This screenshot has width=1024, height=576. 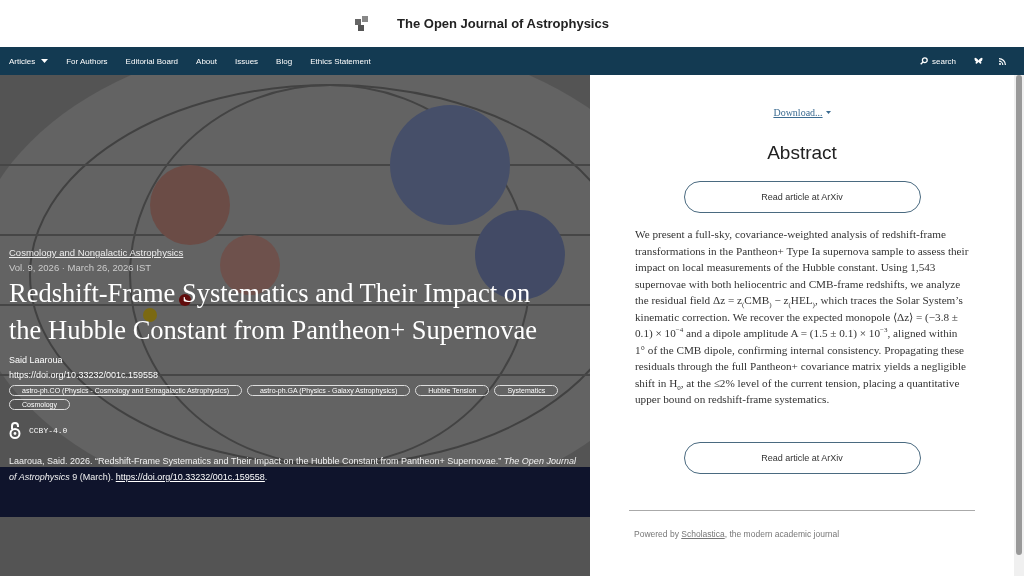 What do you see at coordinates (802, 317) in the screenshot?
I see `abstract-text: We present a full-sky, covariance-weighted analysis of redshift-frame transformations in the Pantheon+ Type Ia supernova sample to assess their impact on local measurements of the Hubble constant. Using 1,543 supernovae with both heliocentric and CMB-frame redshifts, we analyze the residual field Δz = z$_{(}$CMB$_{)}$ − z$_{(}$HEL$_{)}$, which traces the Solar System’s kinematic correction. We recover the expected monopole ⟨Δz⟩ = (−3.8 ± 0.1) × 10$^{−4}$ and a dipole amplitude A = (1.5 ± 0.1) × 10$^{−3}$, aligned within 1° of the CMB dipole, confirming internal consistency. Propagating these residuals through the full Pantheon+ covariance matrix yields a negligible shift in H$_{0}$, at the ≤2% level of the current tension, placing a quantitative upper bound on redshift-frame systematics.` at bounding box center [802, 317].